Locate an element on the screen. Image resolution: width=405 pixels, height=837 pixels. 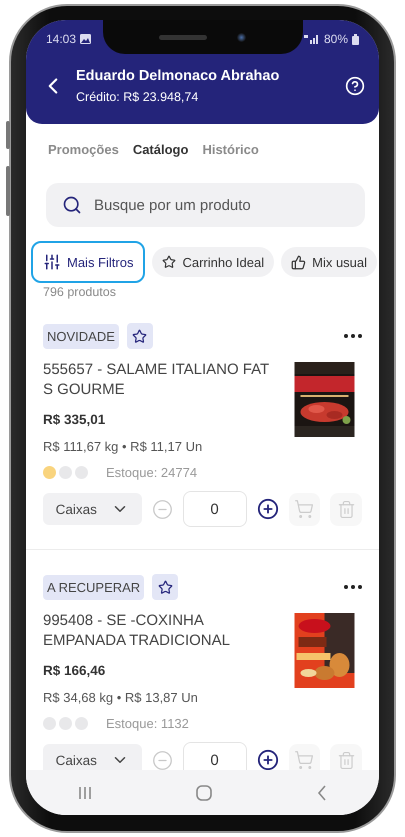
product-name: 555657 - SALAME ITALIANO FAT S GOURME is located at coordinates (156, 380).